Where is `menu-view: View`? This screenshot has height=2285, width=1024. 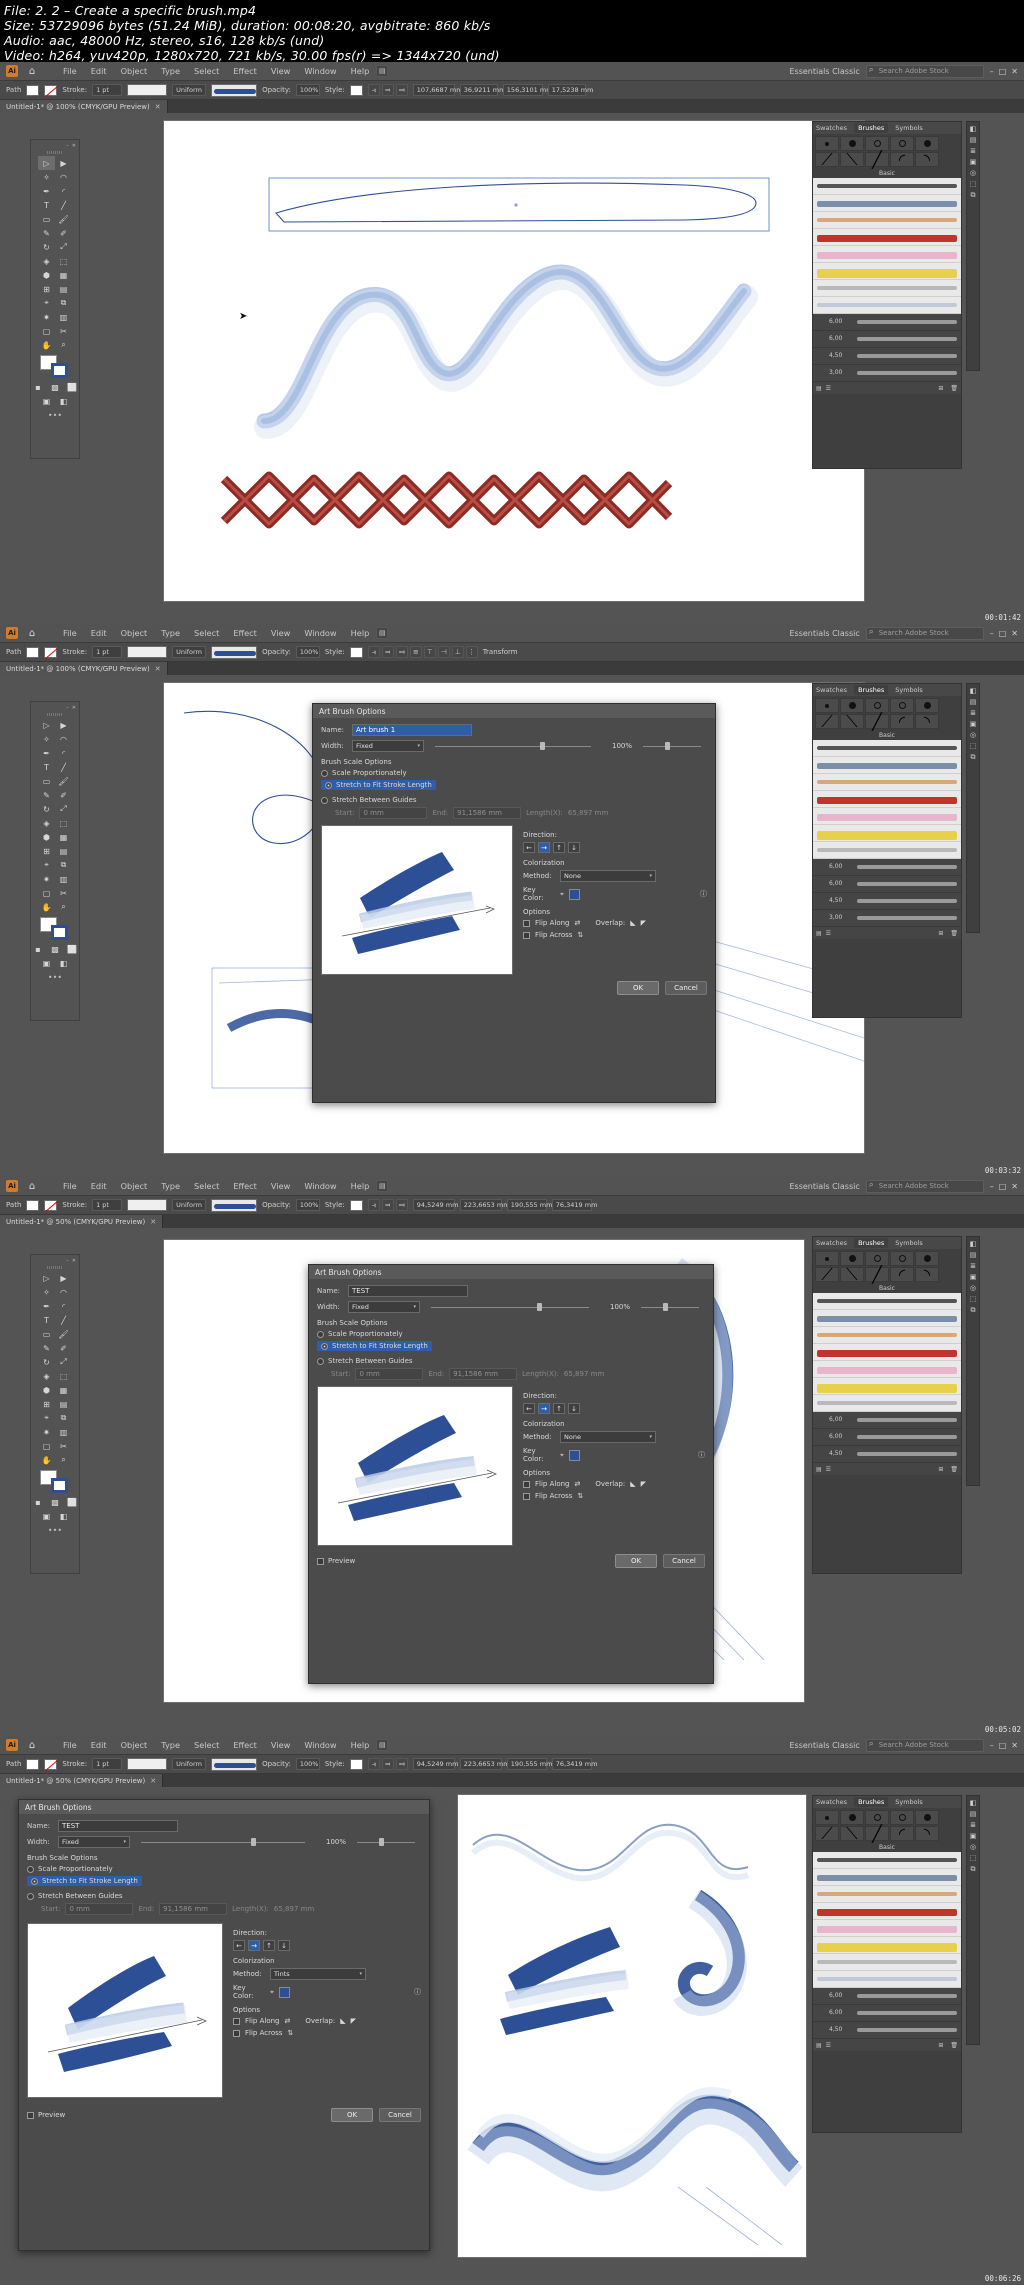 menu-view: View is located at coordinates (280, 1745).